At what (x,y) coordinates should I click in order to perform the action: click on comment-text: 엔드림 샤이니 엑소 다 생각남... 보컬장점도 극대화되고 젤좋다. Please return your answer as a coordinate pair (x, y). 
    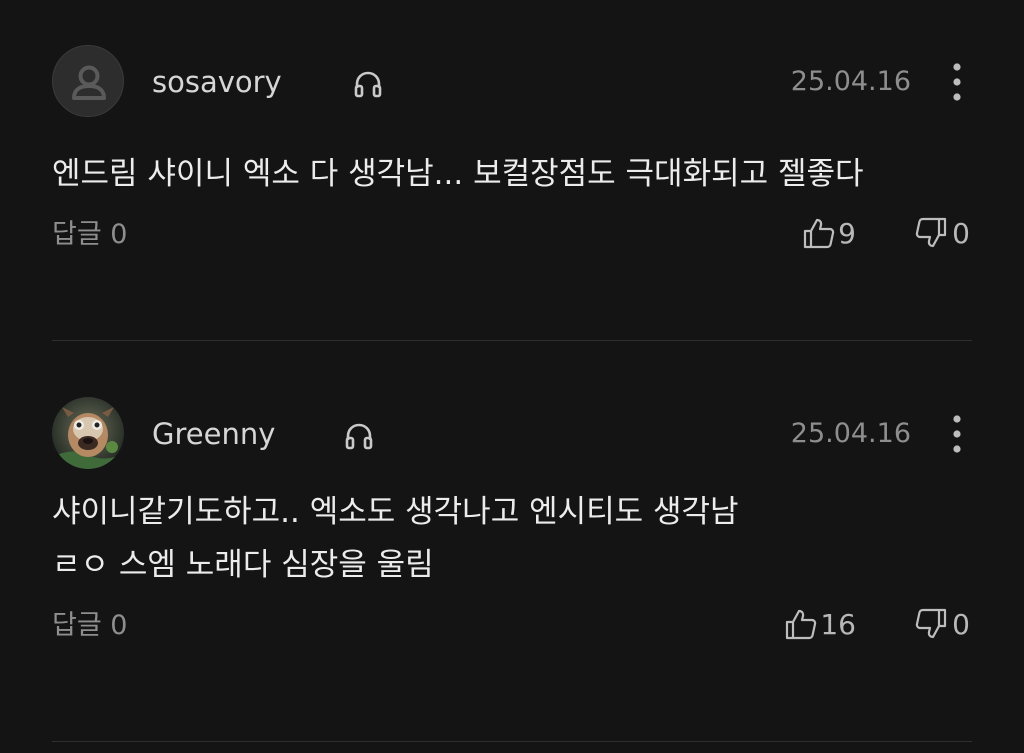
    Looking at the image, I should click on (512, 174).